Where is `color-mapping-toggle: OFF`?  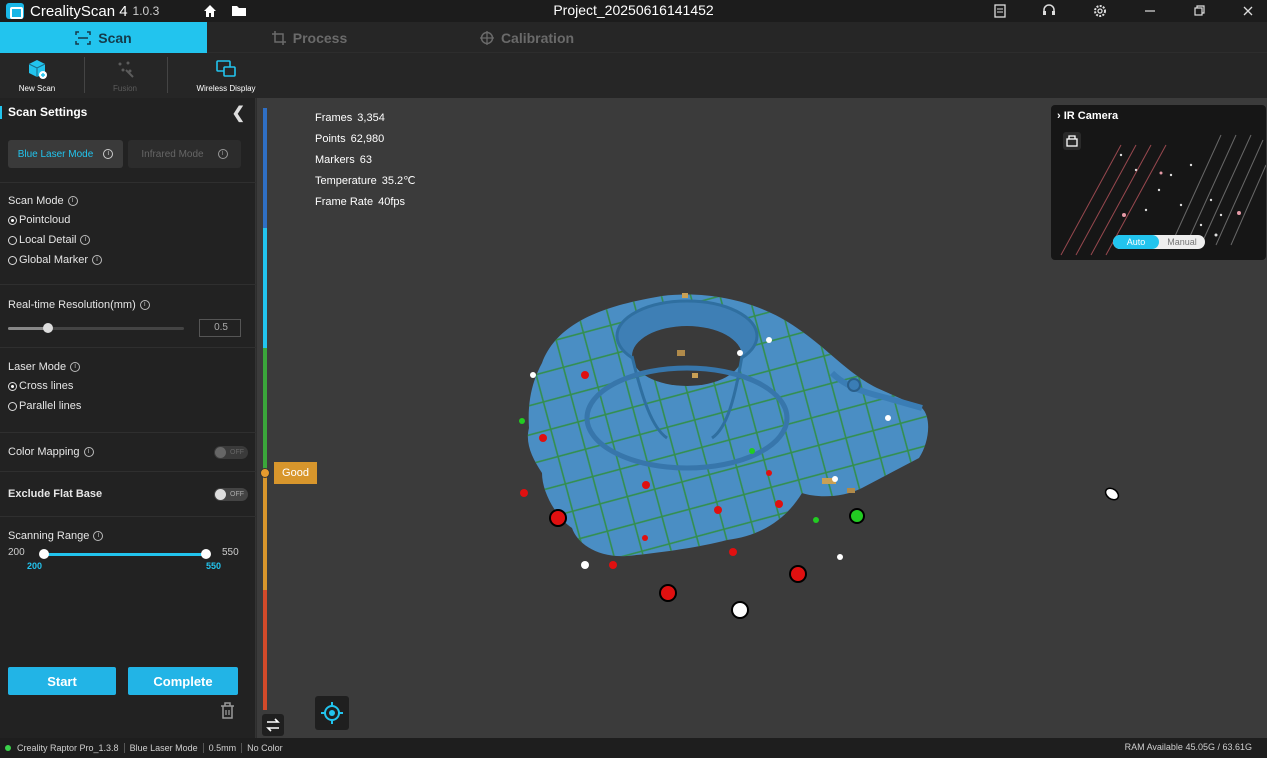 color-mapping-toggle: OFF is located at coordinates (231, 452).